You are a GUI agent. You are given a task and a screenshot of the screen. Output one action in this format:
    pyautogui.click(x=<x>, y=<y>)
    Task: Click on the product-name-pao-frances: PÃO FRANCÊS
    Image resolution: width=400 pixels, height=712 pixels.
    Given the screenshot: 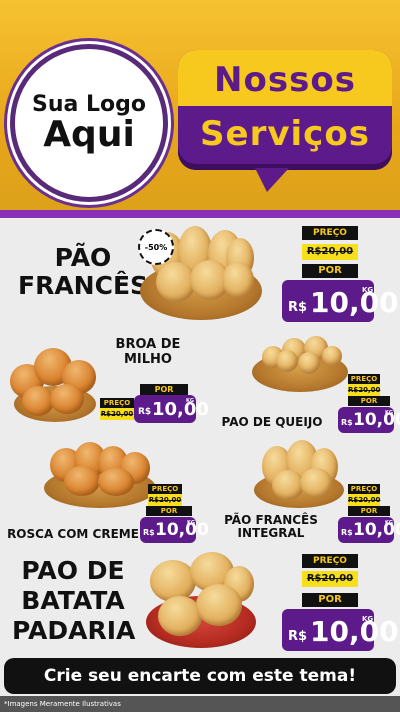 What is the action you would take?
    pyautogui.click(x=83, y=272)
    